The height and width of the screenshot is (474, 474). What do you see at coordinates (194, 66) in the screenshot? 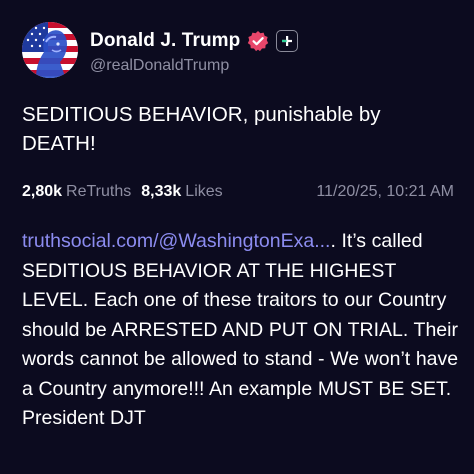
I see `author-handle: @realDonaldTrump` at bounding box center [194, 66].